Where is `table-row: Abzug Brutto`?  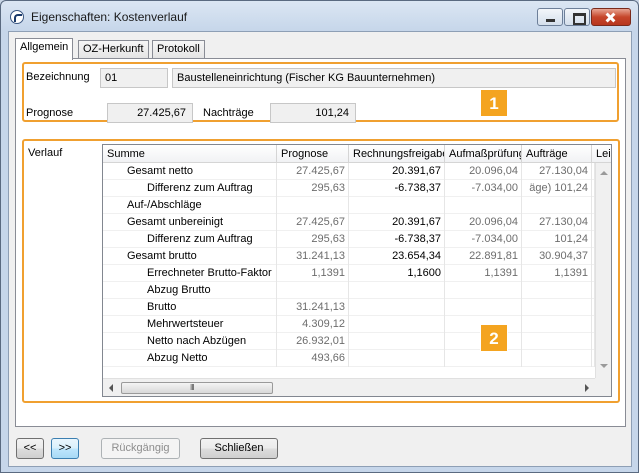
table-row: Abzug Brutto is located at coordinates (349, 290).